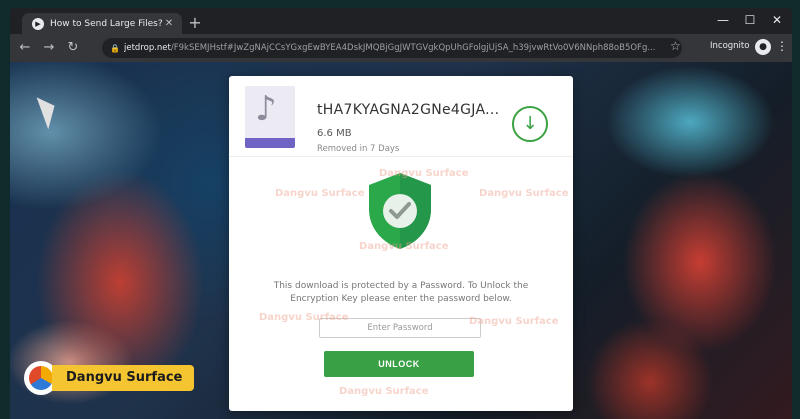 The image size is (800, 419). Describe the element at coordinates (763, 47) in the screenshot. I see `incognito-icon: ●` at that location.